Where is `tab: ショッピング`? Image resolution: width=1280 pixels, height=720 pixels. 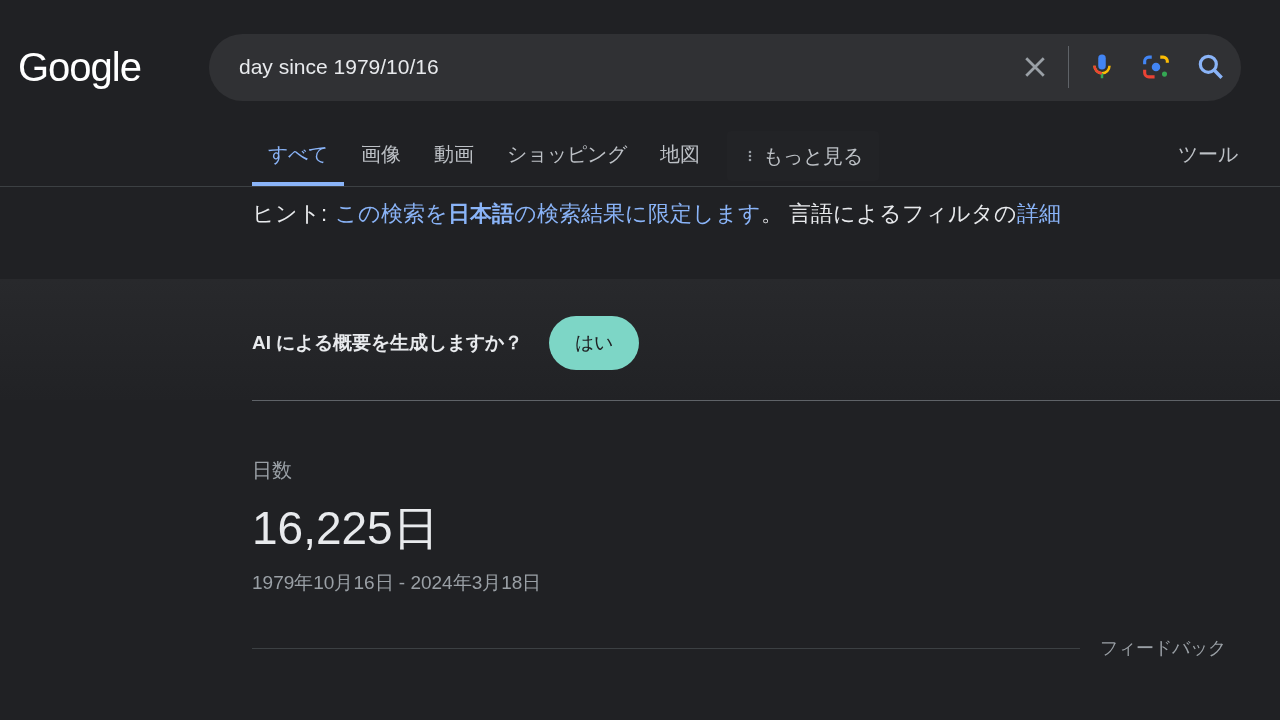 tab: ショッピング is located at coordinates (567, 156).